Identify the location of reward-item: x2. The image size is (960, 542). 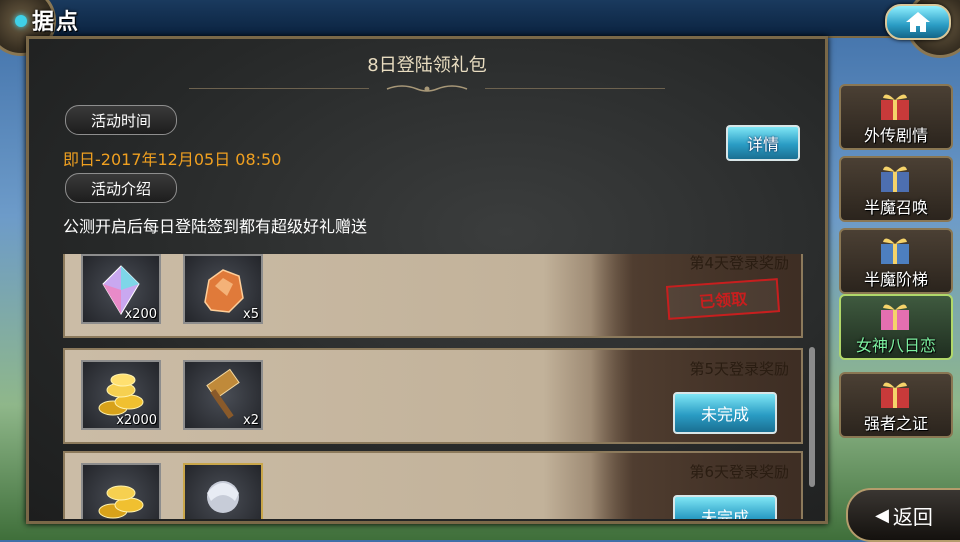
(223, 395).